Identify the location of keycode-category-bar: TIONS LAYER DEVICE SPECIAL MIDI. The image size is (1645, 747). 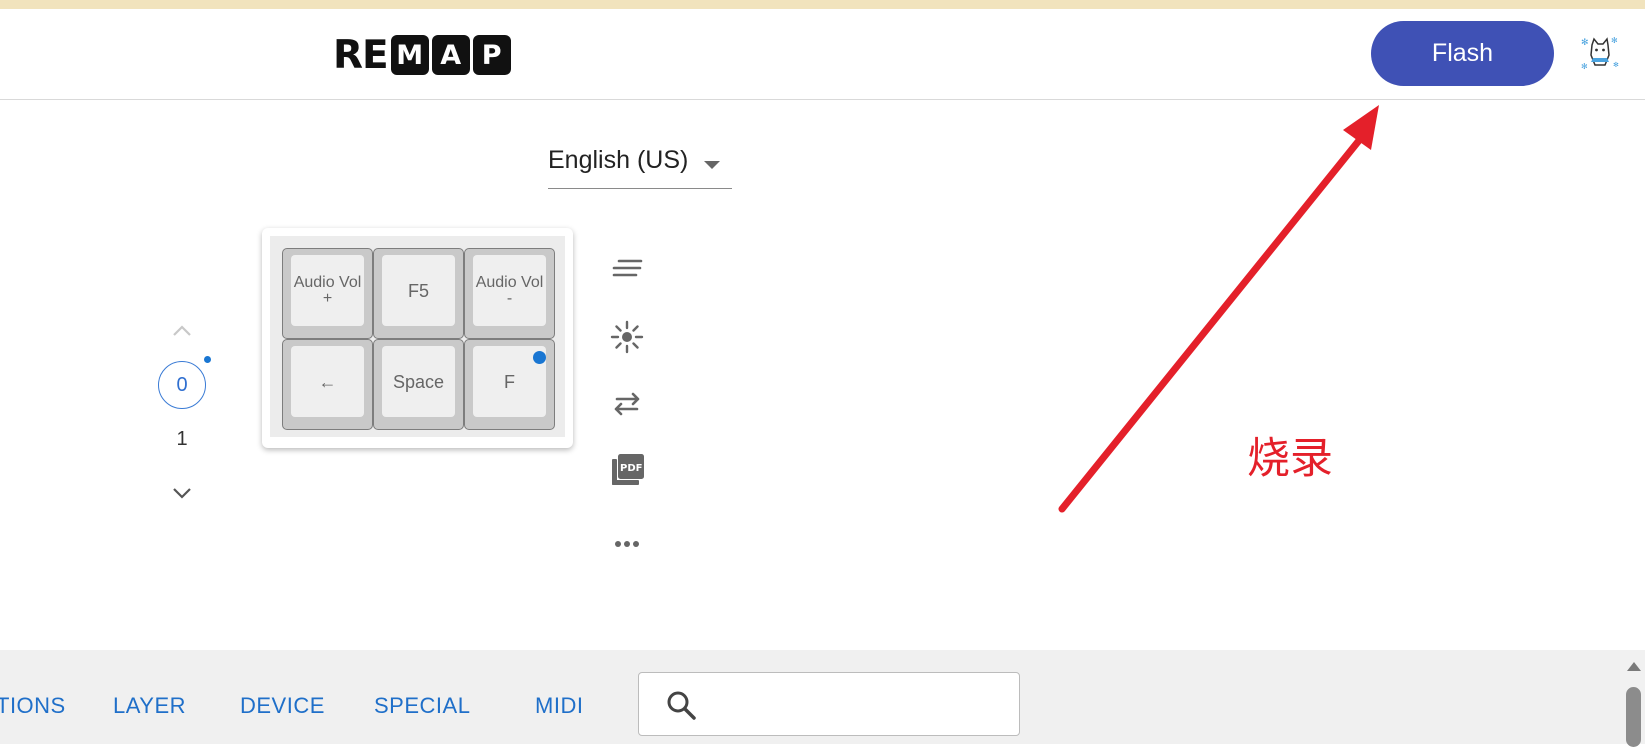
(810, 697).